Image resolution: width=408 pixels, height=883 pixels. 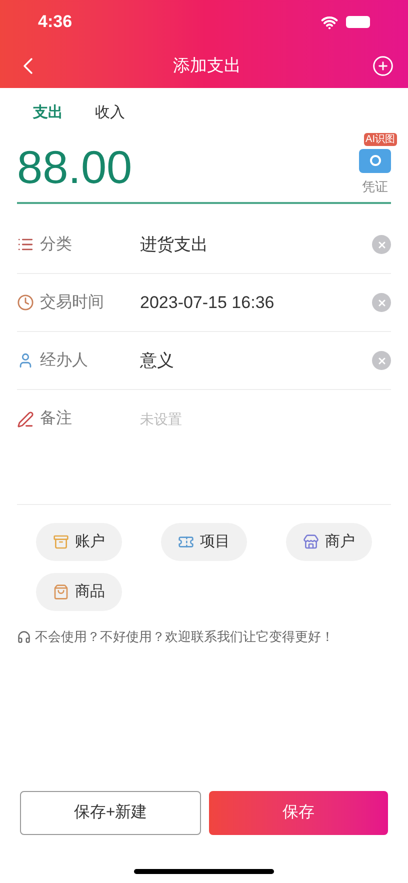 What do you see at coordinates (61, 592) in the screenshot?
I see `bag-icon` at bounding box center [61, 592].